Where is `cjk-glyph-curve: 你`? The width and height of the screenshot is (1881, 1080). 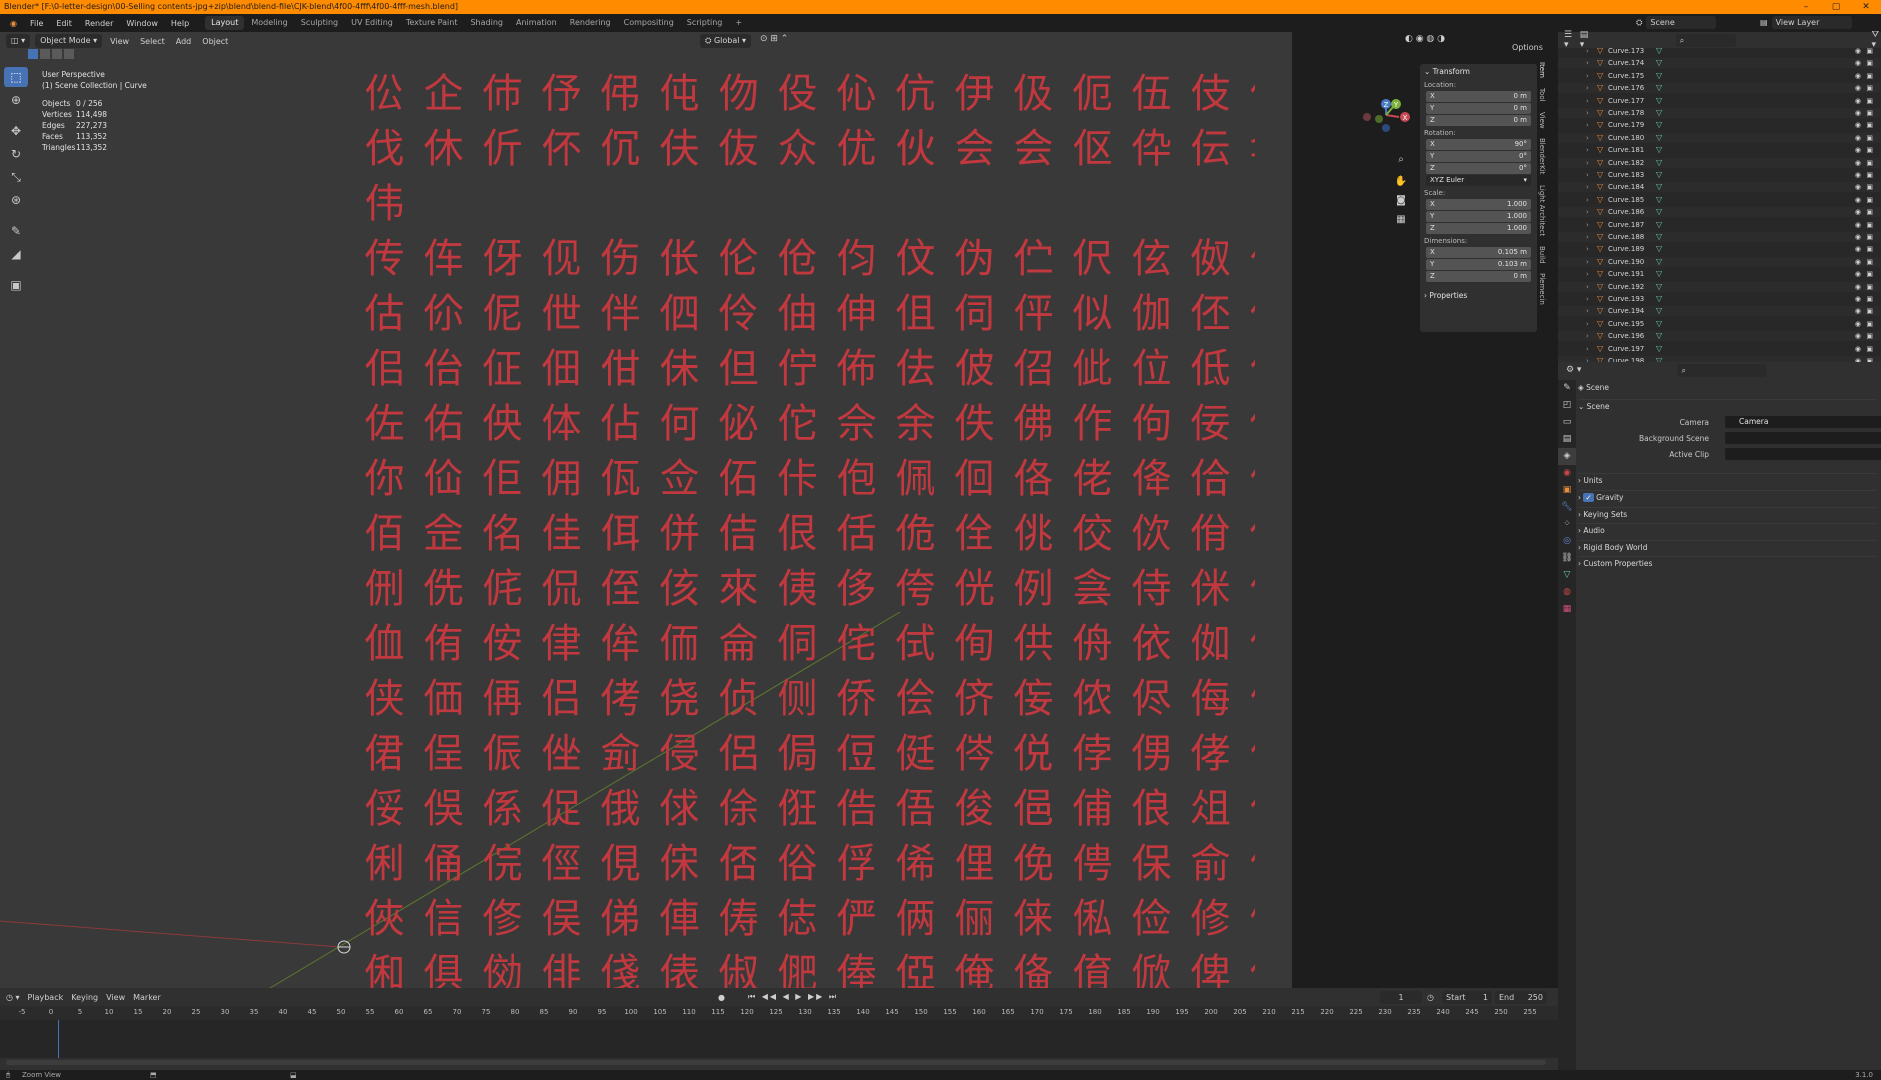
cjk-glyph-curve: 你 is located at coordinates (384, 479).